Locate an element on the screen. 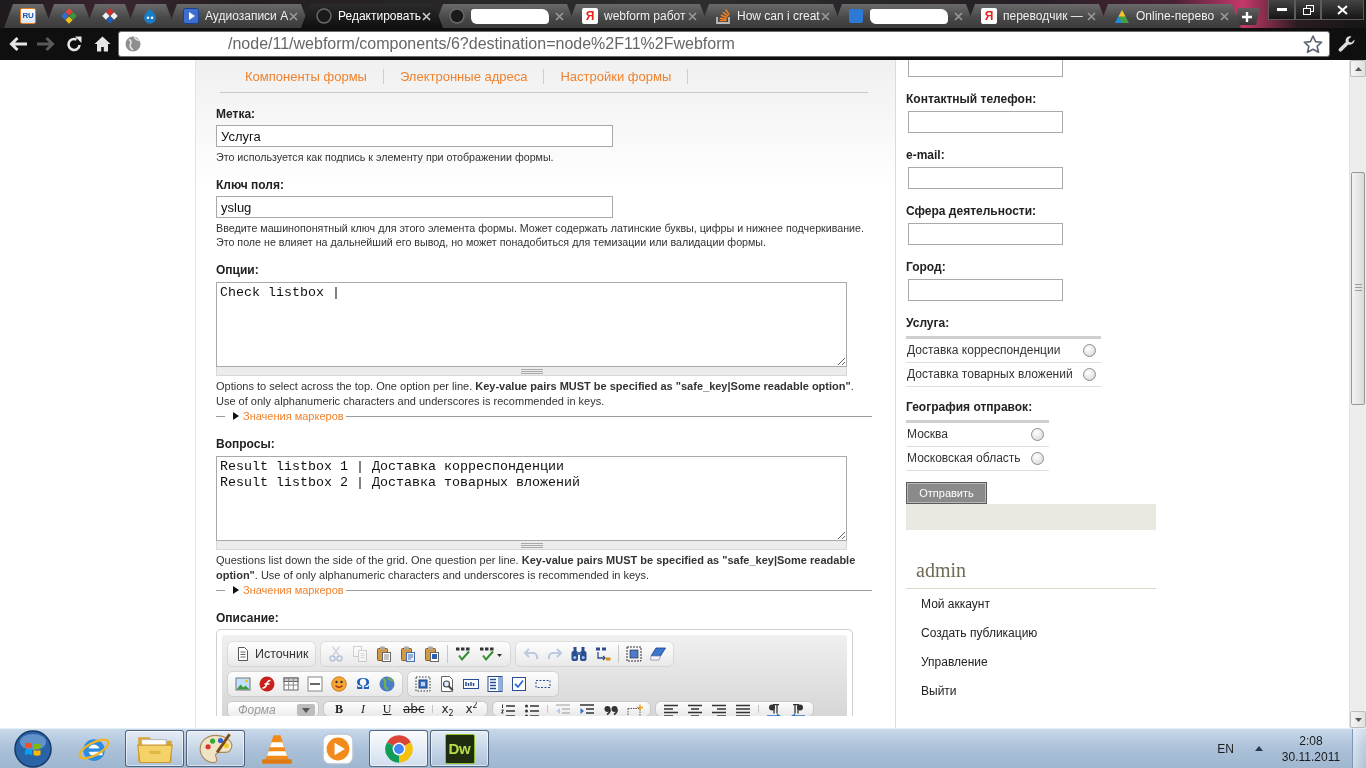  subscript-button: x$_{2}$ is located at coordinates (447, 709).